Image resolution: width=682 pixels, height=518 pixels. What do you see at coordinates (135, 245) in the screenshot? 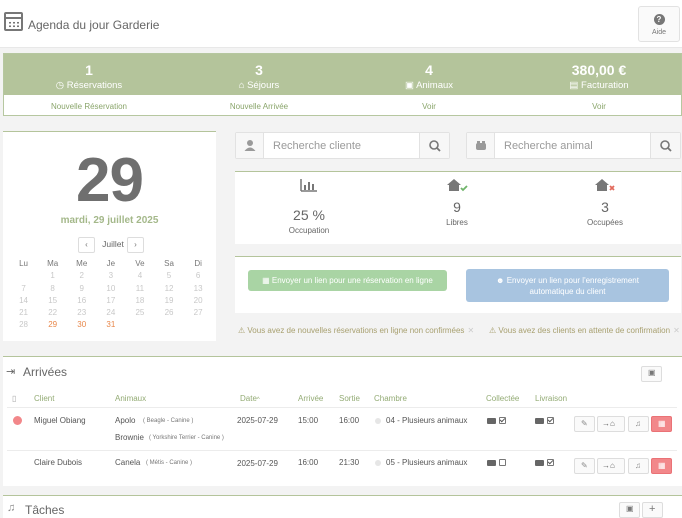
I see `next-month-button: ›` at bounding box center [135, 245].